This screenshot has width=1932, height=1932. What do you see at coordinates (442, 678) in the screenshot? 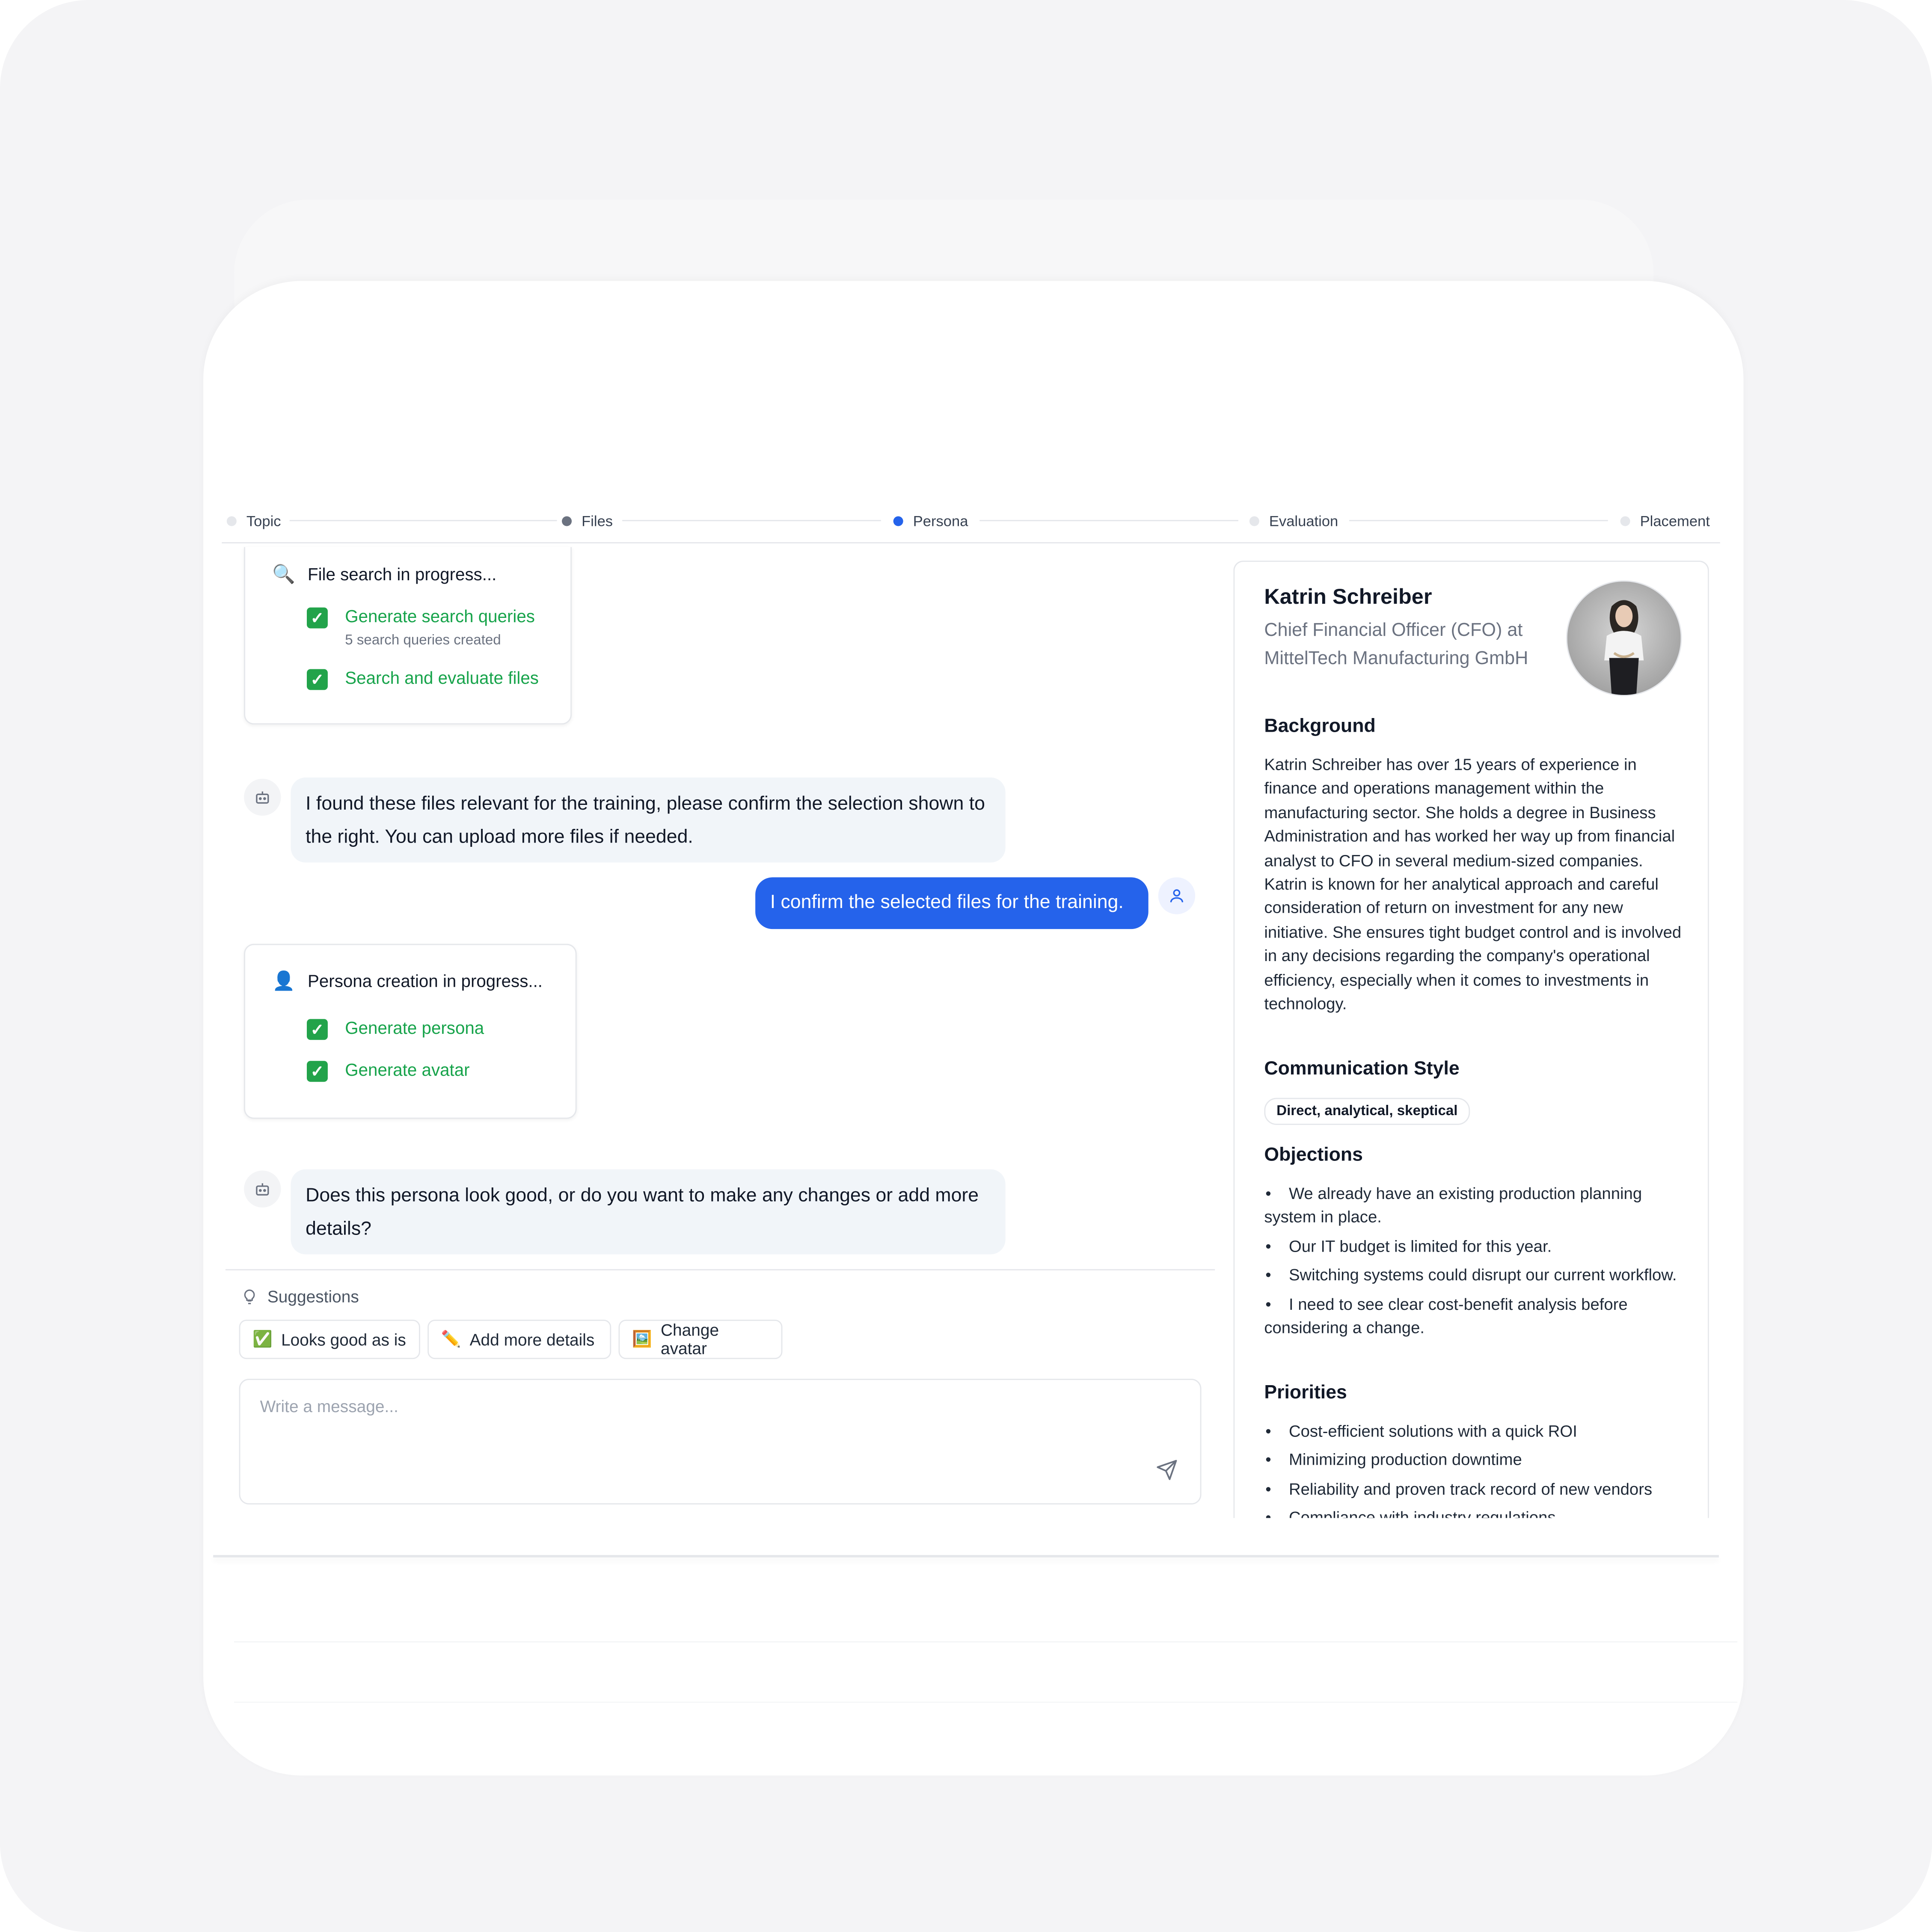
I see `task-label: Search and evaluate files` at bounding box center [442, 678].